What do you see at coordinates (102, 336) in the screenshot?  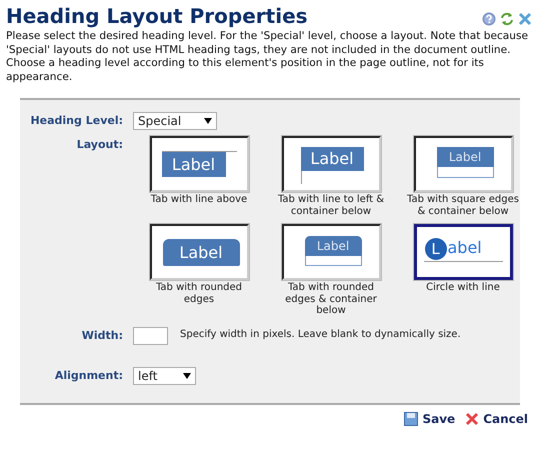 I see `field-label: Width:` at bounding box center [102, 336].